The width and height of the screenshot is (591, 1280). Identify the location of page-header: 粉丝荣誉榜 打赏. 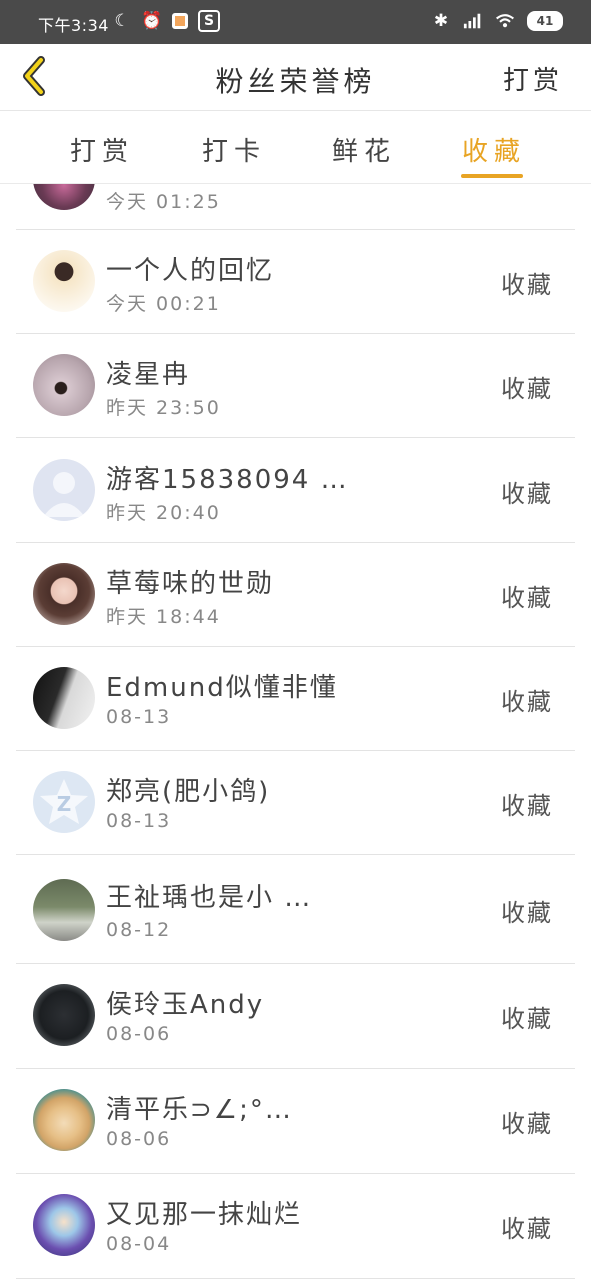
(295, 77).